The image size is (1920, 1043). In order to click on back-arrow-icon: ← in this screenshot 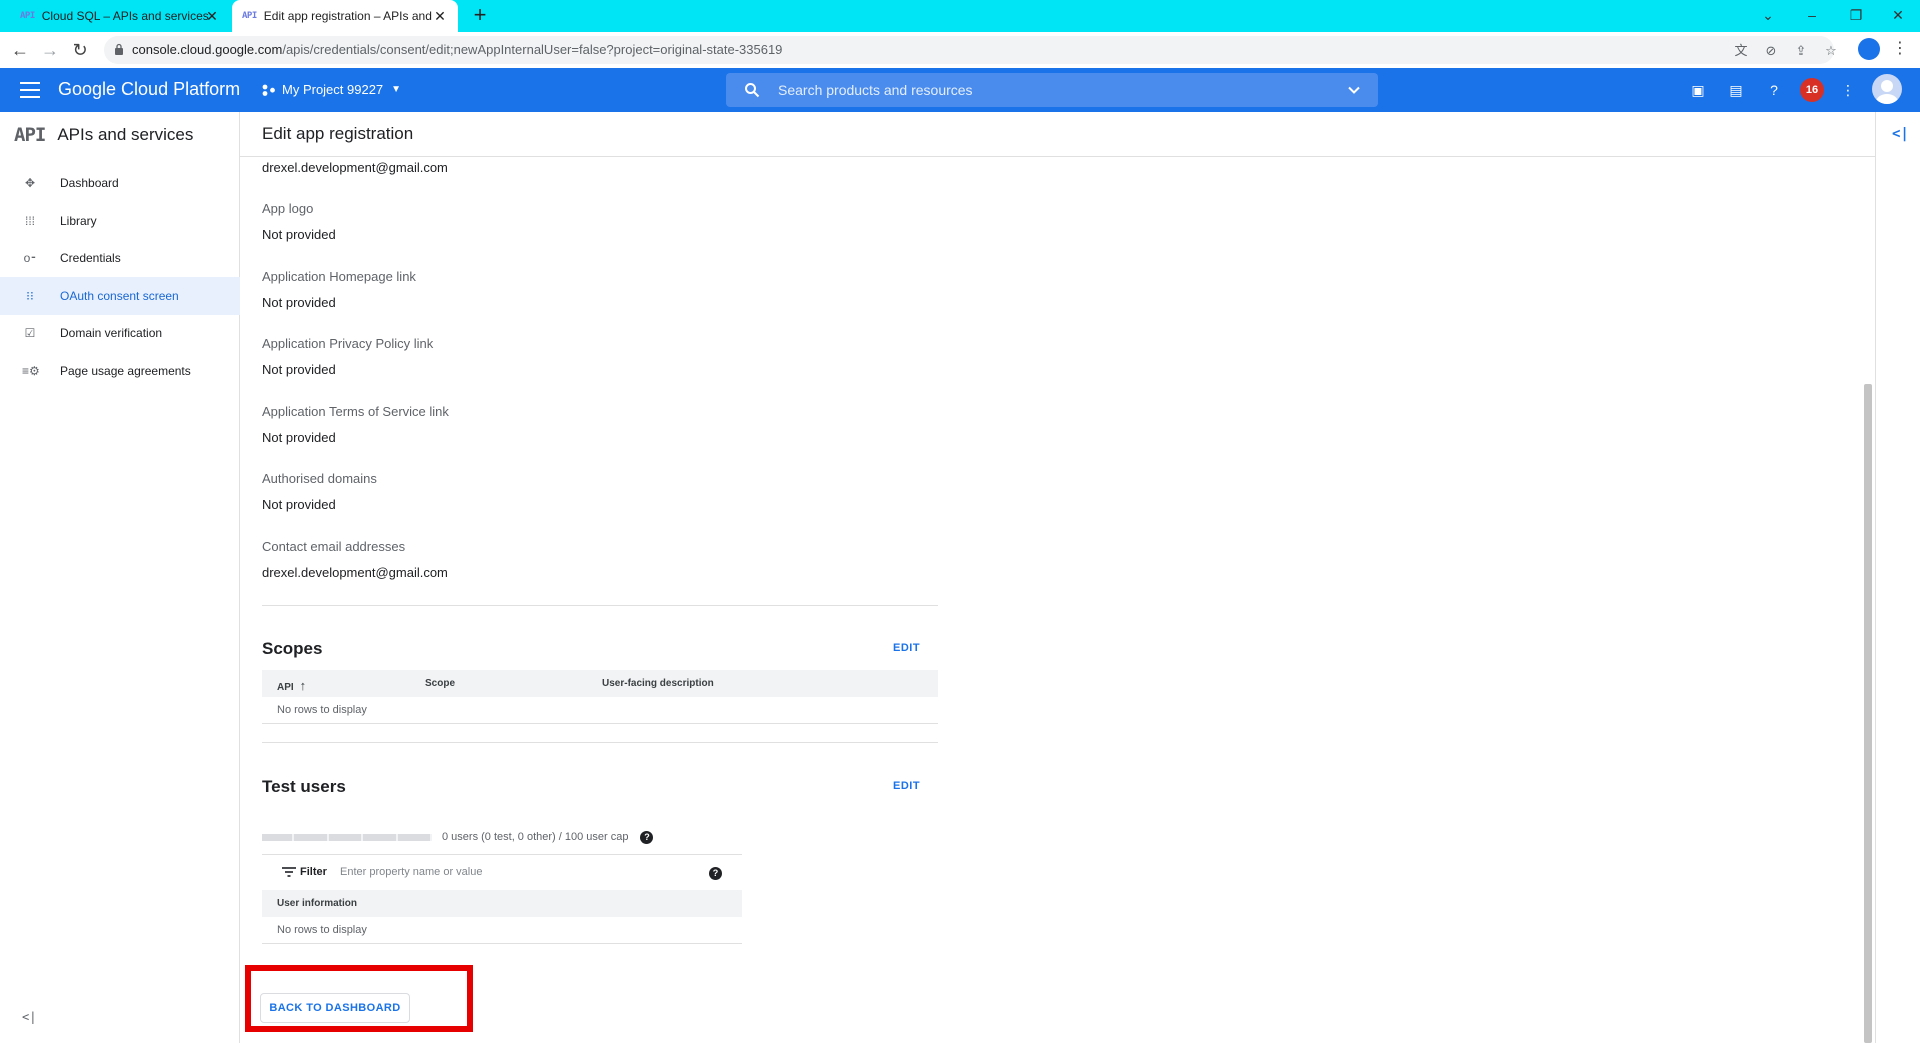, I will do `click(20, 50)`.